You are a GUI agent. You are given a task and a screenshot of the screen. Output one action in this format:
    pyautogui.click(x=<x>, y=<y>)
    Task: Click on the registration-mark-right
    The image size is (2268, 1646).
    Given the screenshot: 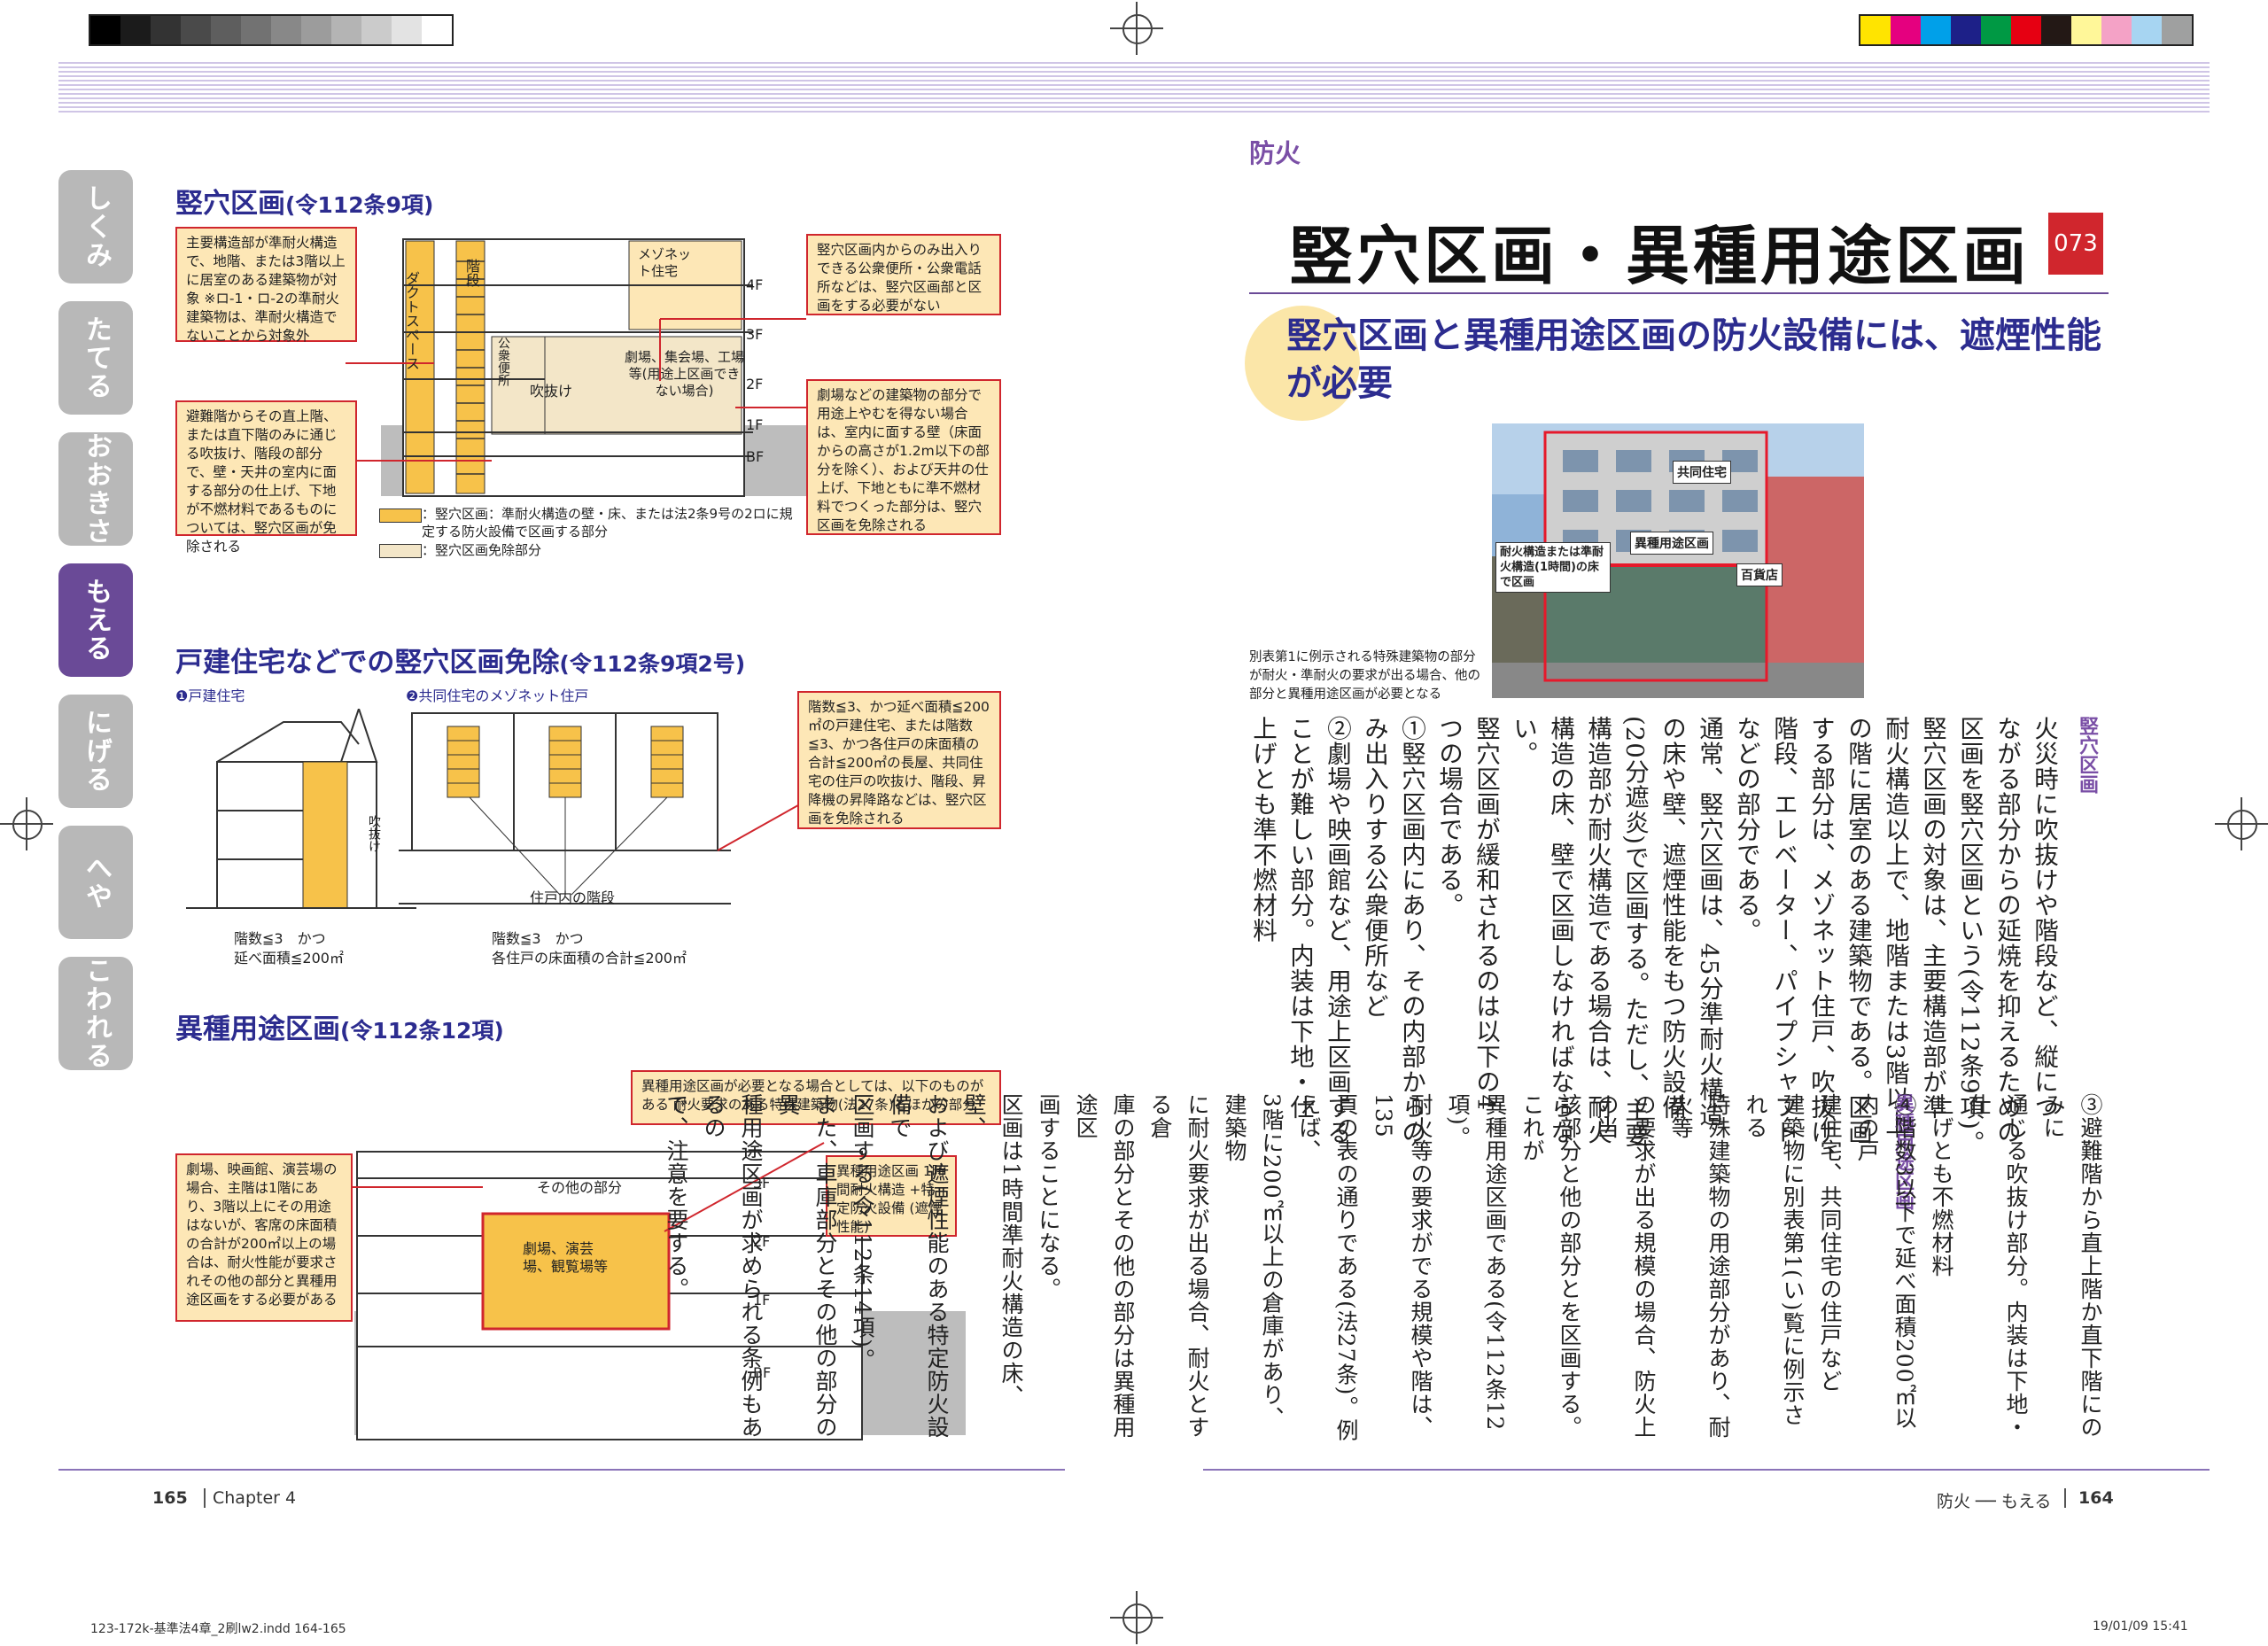 What is the action you would take?
    pyautogui.click(x=2241, y=823)
    